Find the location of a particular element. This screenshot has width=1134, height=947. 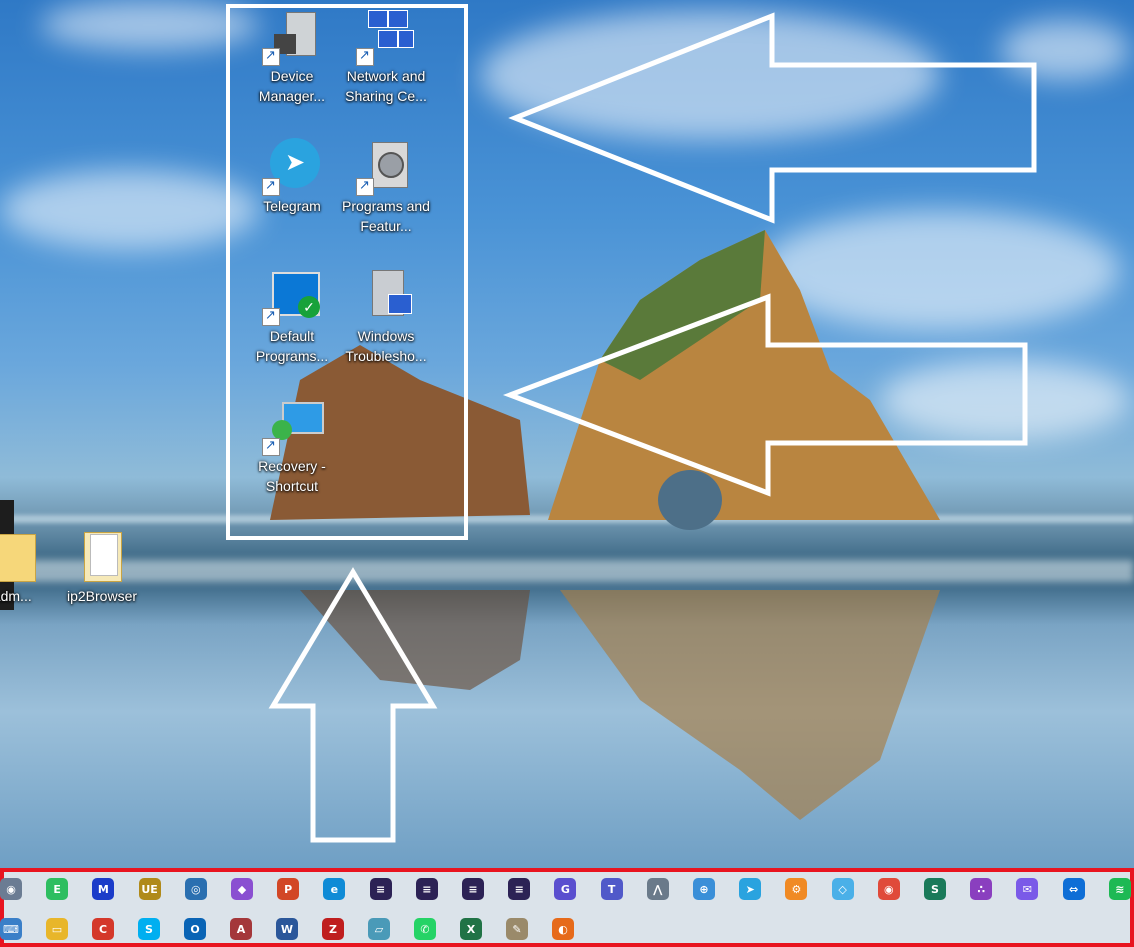

desktop-icon-telegram: ➤ Telegram is located at coordinates (292, 177).